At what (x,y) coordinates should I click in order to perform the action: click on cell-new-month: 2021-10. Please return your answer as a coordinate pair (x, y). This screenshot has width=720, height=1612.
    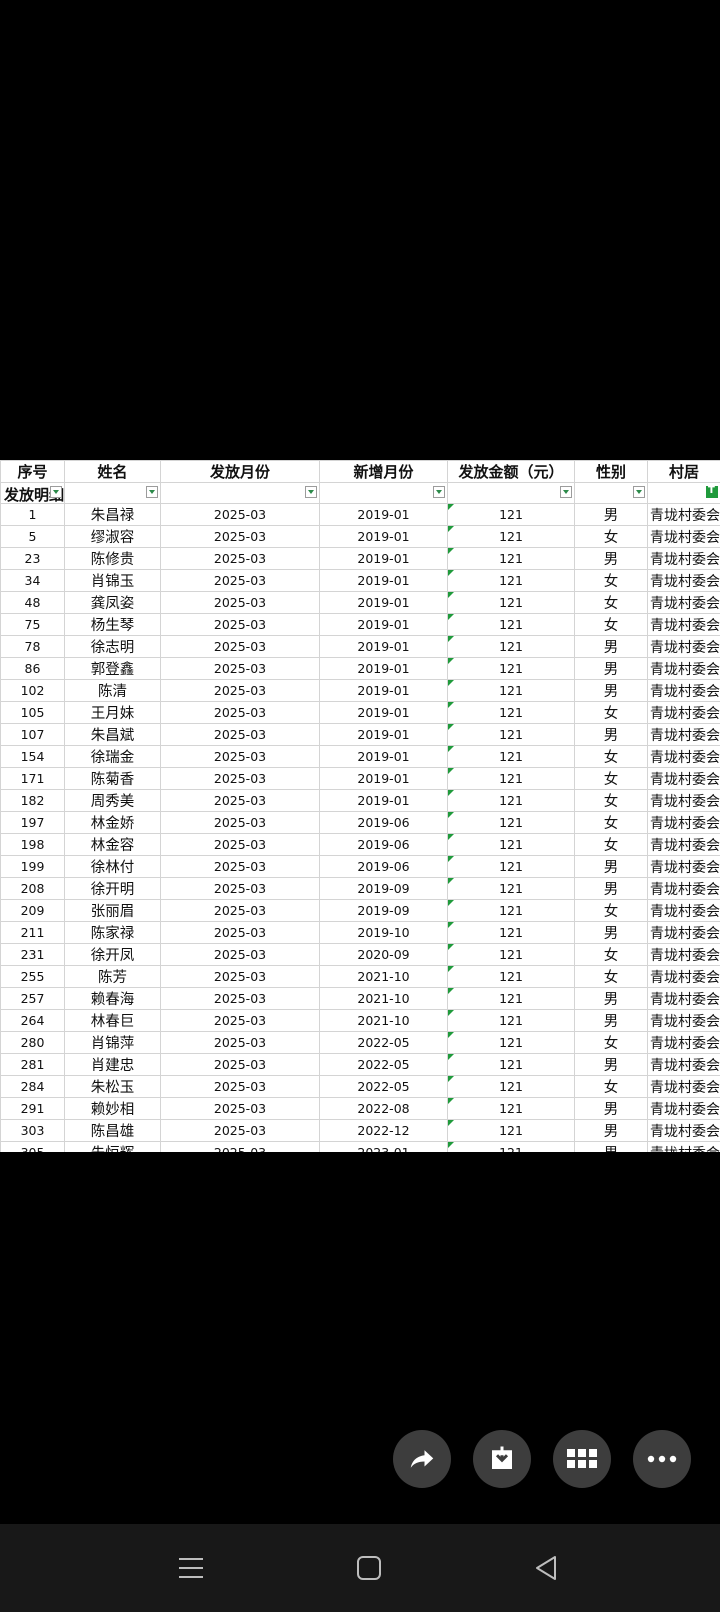
    Looking at the image, I should click on (383, 1020).